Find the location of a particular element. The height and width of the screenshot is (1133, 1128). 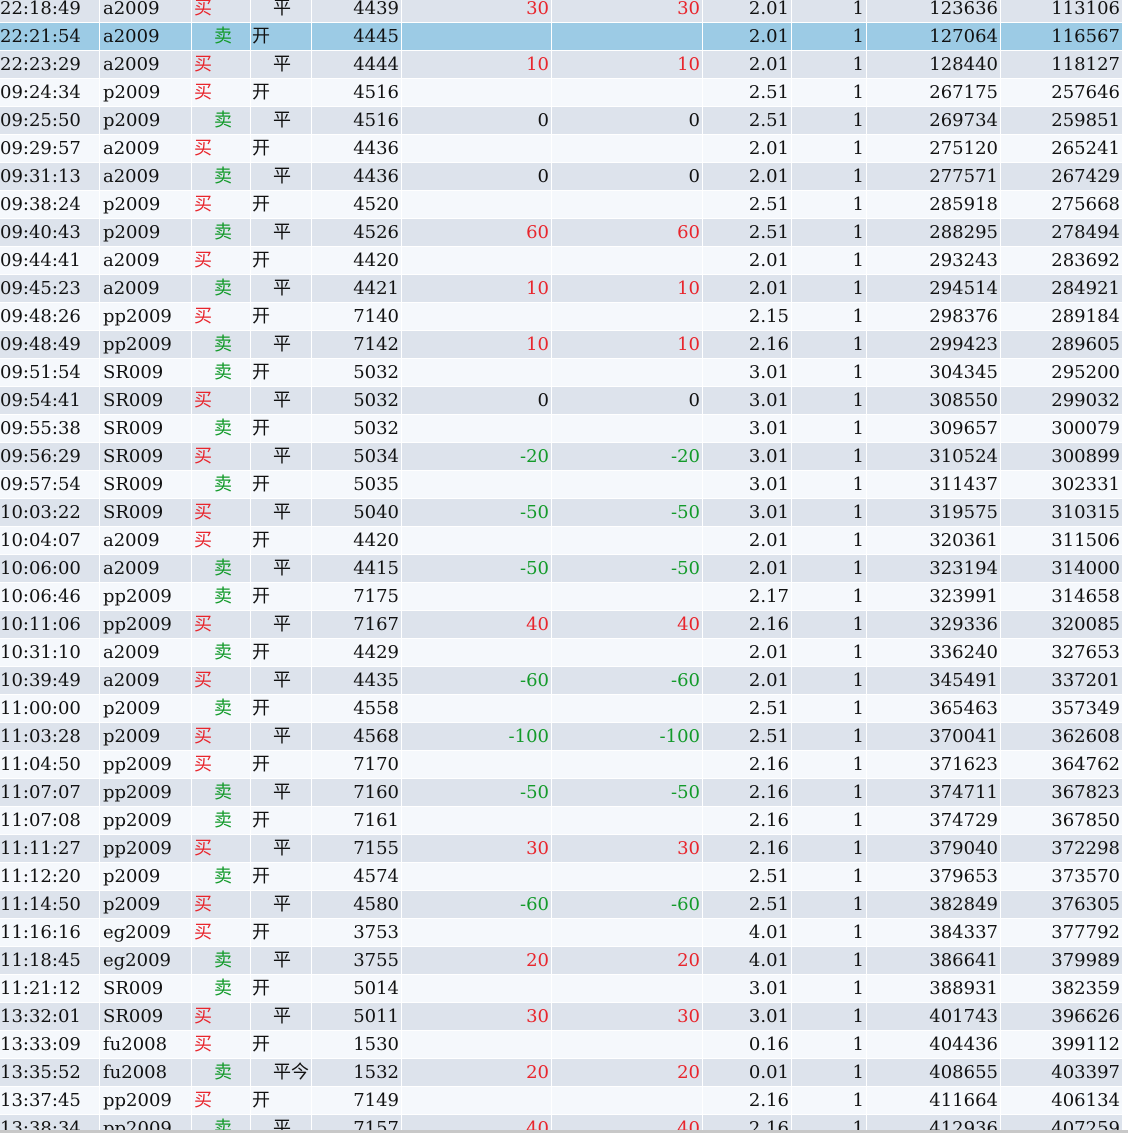

table-row: 11:12:20 p2009 卖开 4574 2.51 1 379653 373570 is located at coordinates (561, 877).